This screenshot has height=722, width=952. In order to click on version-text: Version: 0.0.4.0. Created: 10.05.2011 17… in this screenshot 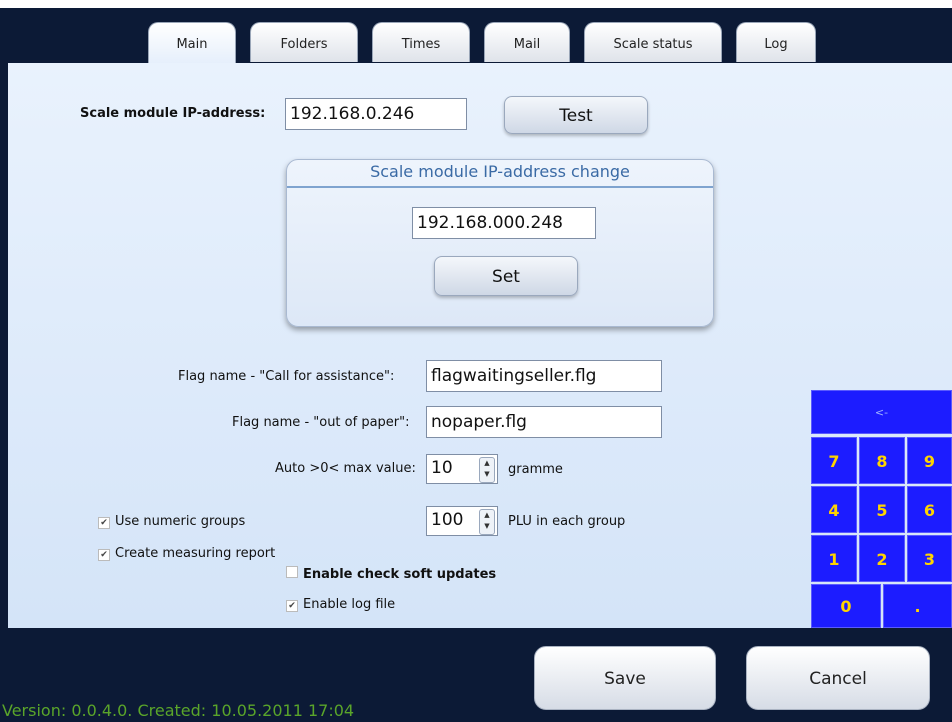, I will do `click(178, 710)`.